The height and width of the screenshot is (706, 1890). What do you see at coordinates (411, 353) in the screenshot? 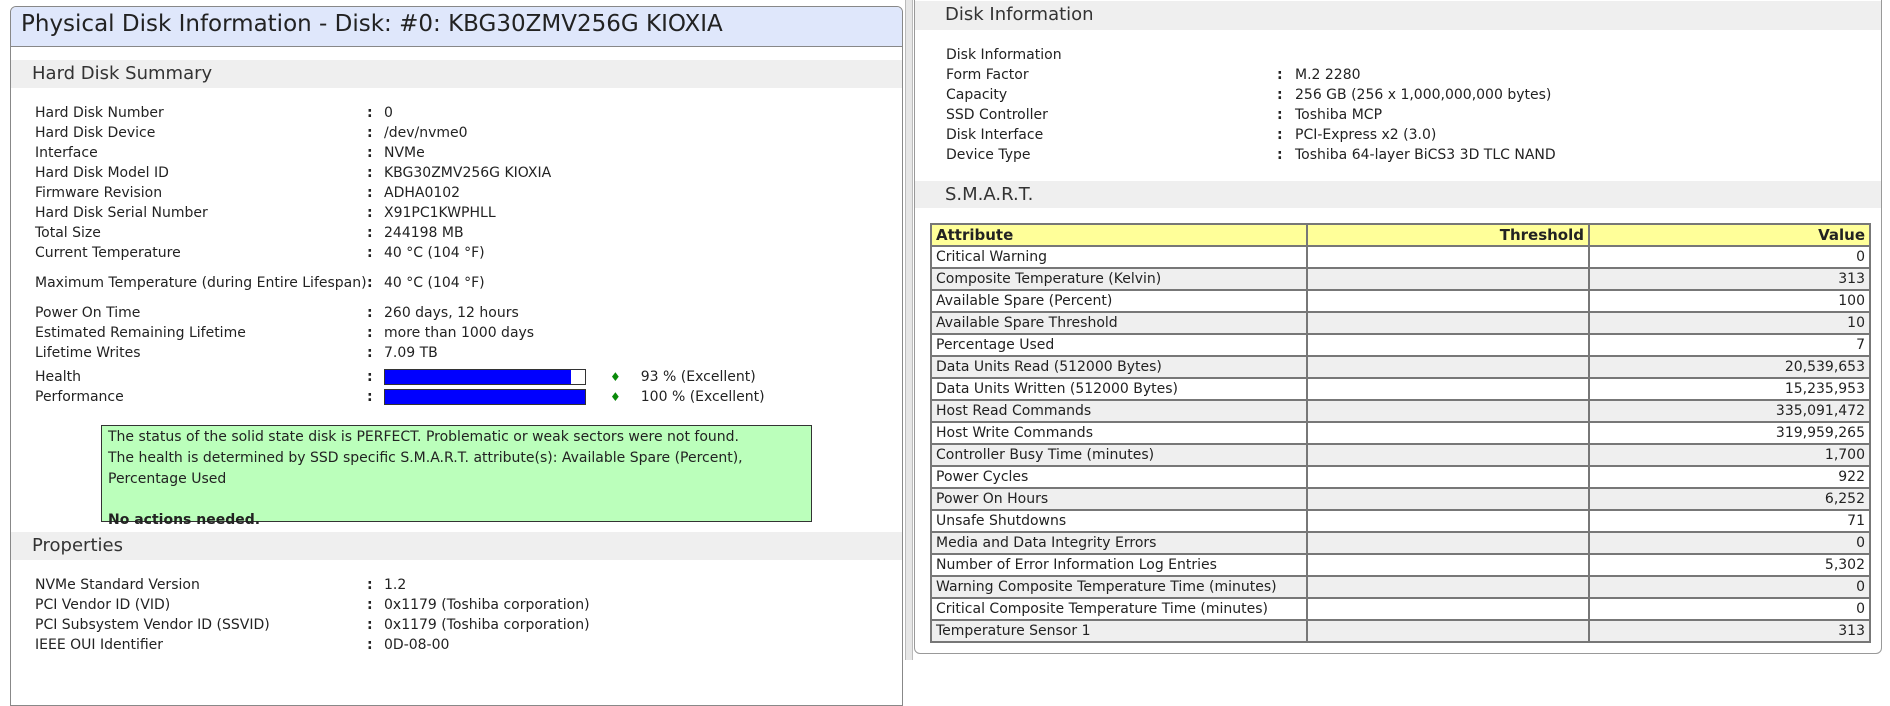
I see `info-value: 7.09 TB` at bounding box center [411, 353].